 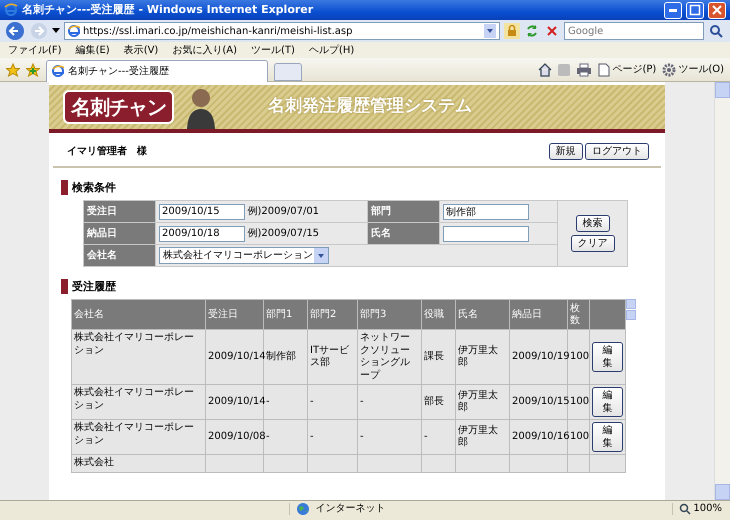 I want to click on logo: 名刺チャン, so click(x=118, y=107).